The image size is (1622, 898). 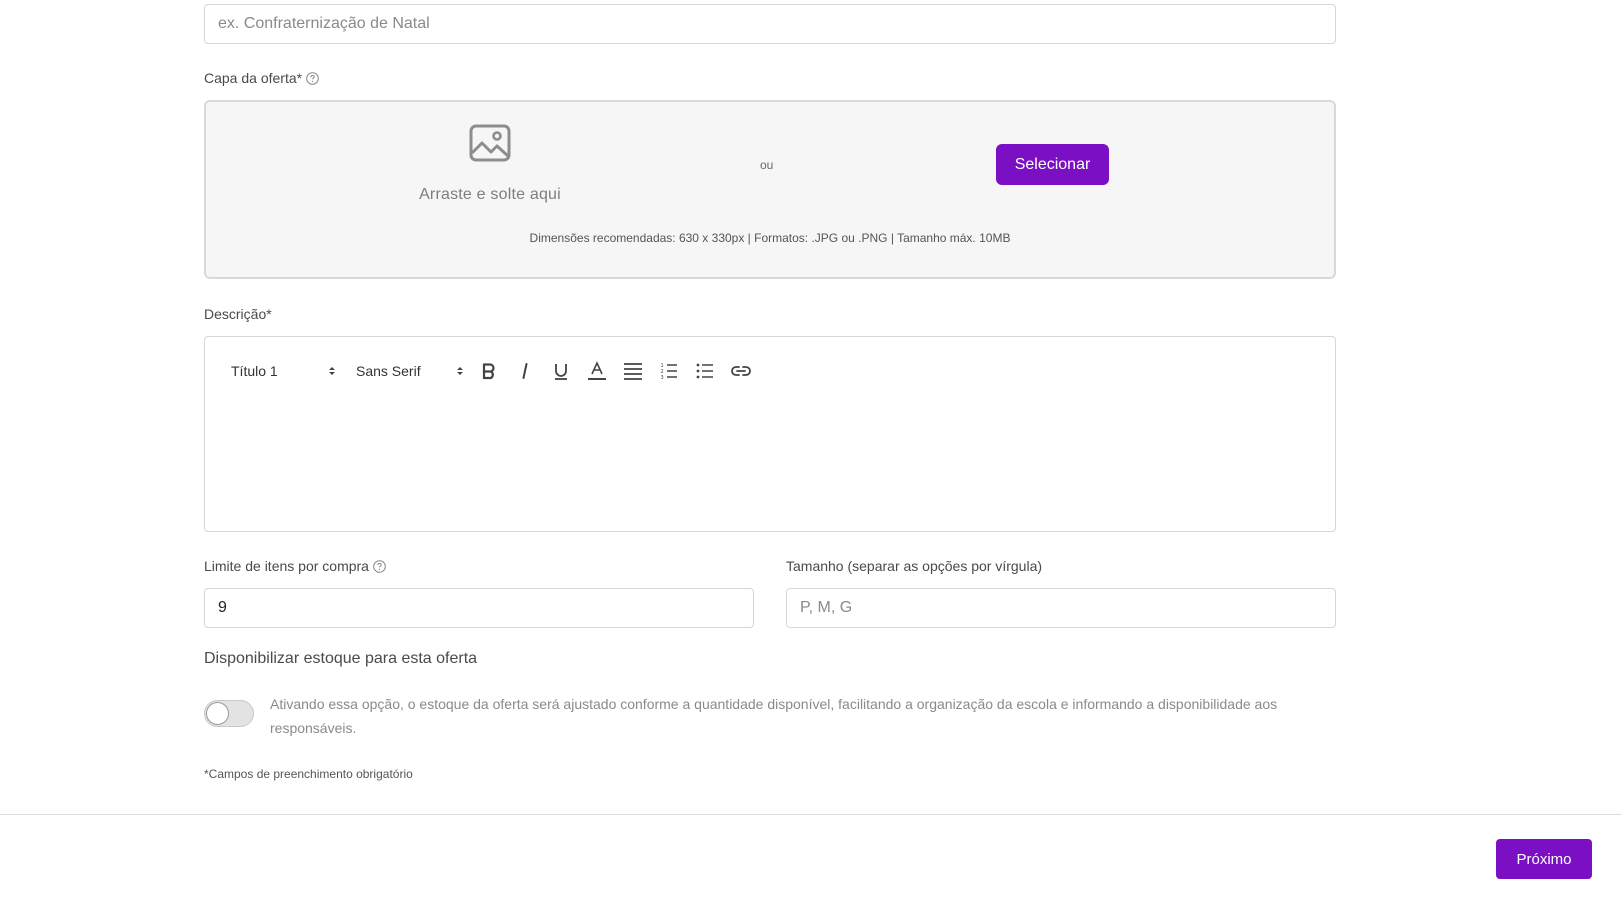 I want to click on cover-label: Capa da oferta*, so click(x=253, y=78).